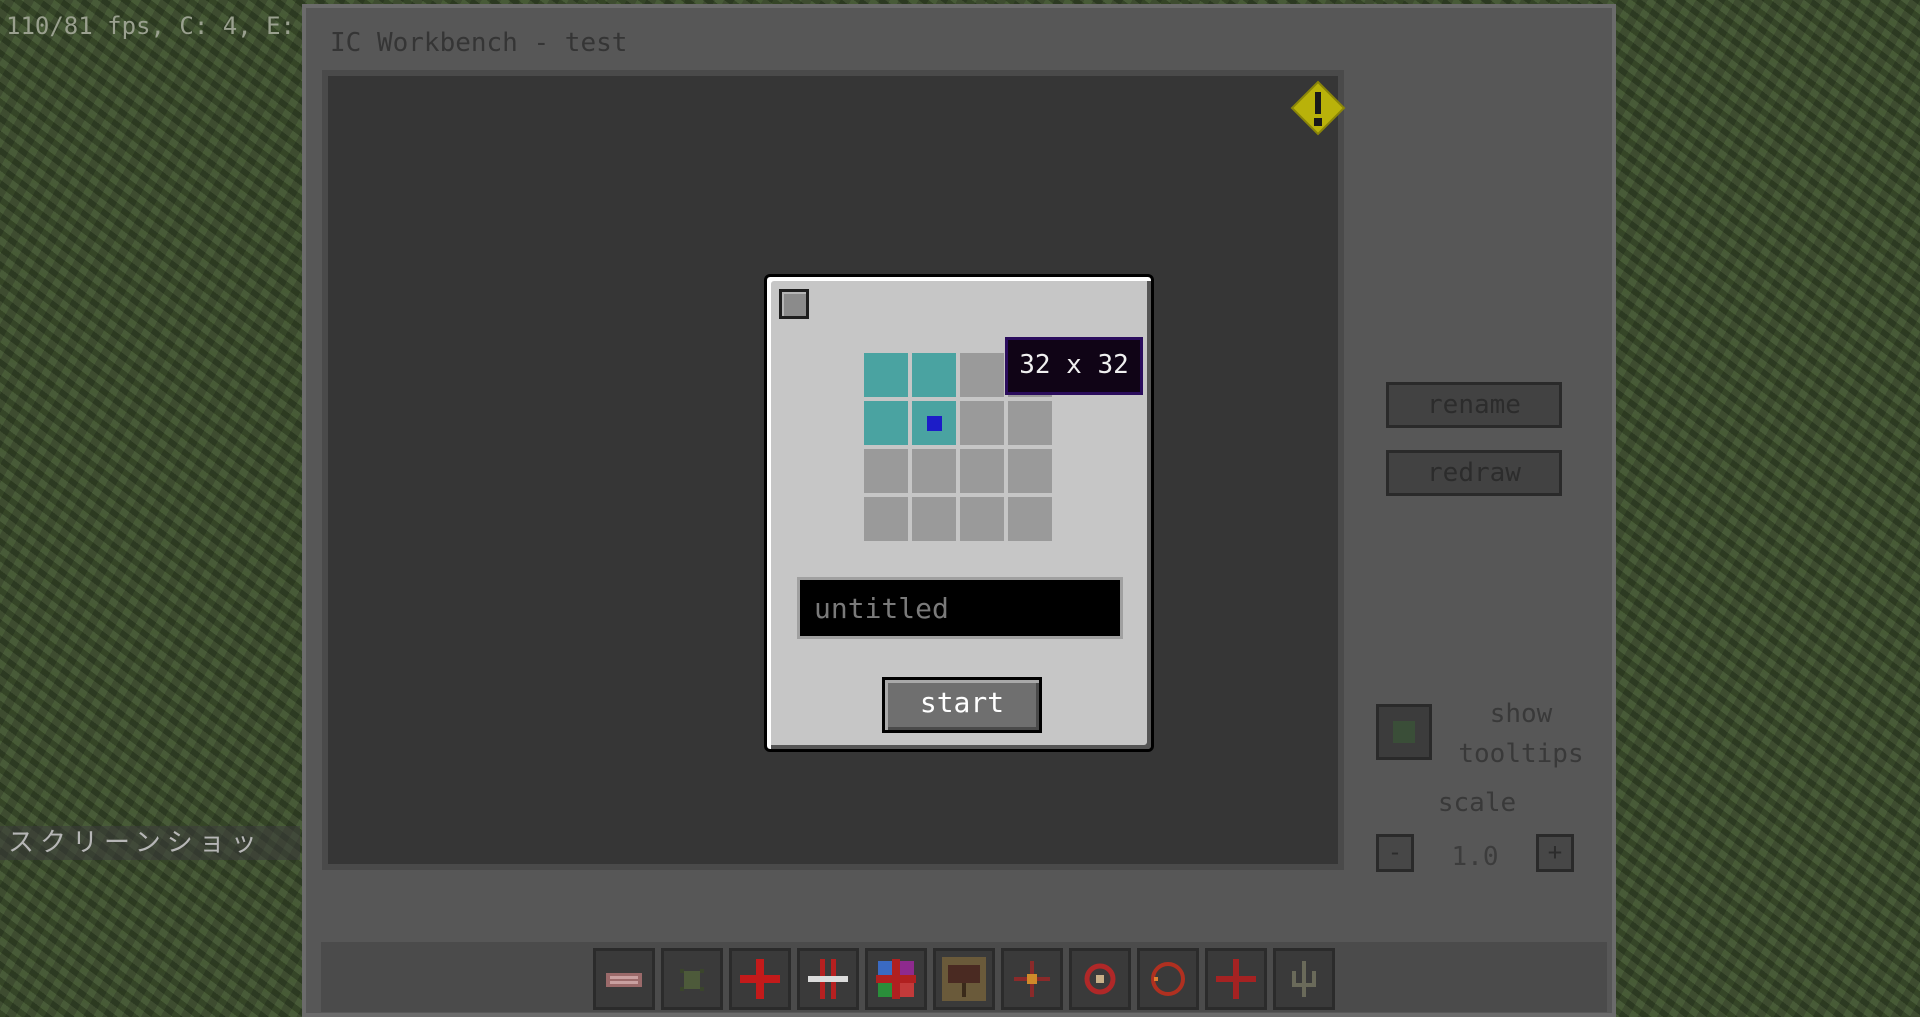  Describe the element at coordinates (1521, 754) in the screenshot. I see `show-tooltips-label-line2: tooltips` at that location.